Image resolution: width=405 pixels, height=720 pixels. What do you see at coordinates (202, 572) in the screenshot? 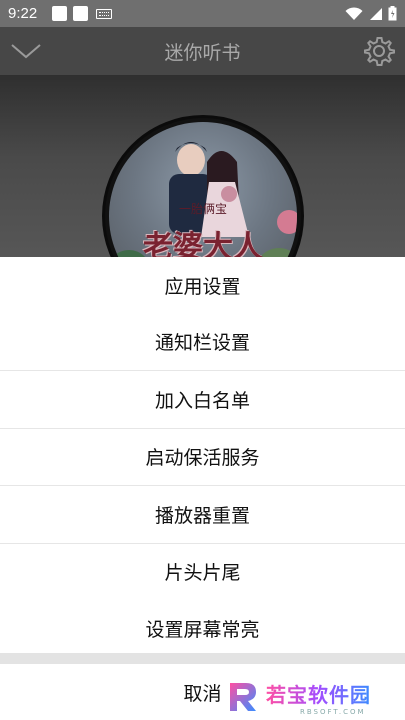
I see `menu-item-intro-outro: 片头片尾` at bounding box center [202, 572].